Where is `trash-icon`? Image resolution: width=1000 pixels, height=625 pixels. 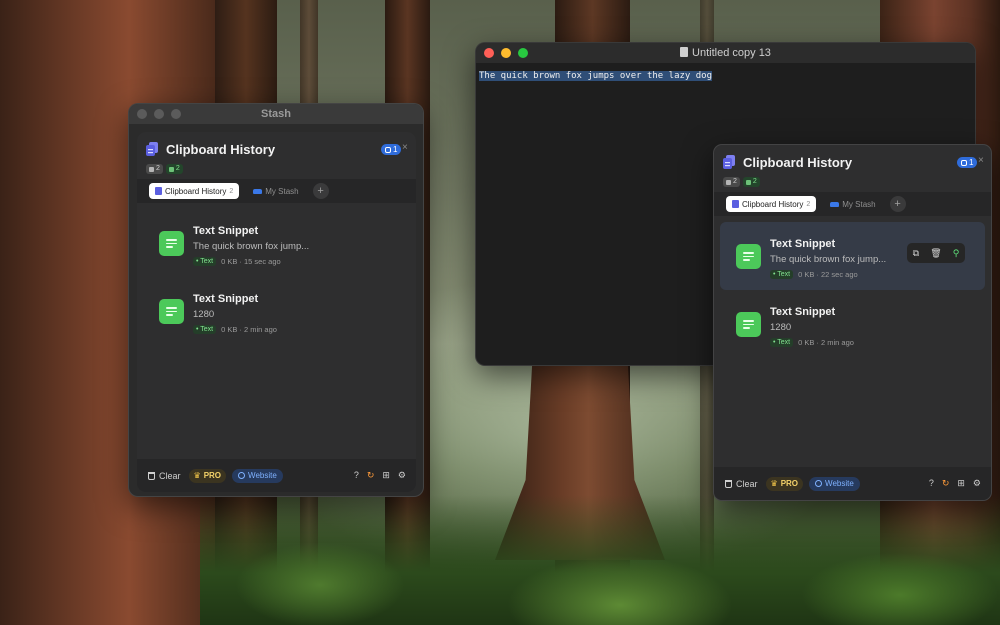
trash-icon is located at coordinates (728, 483).